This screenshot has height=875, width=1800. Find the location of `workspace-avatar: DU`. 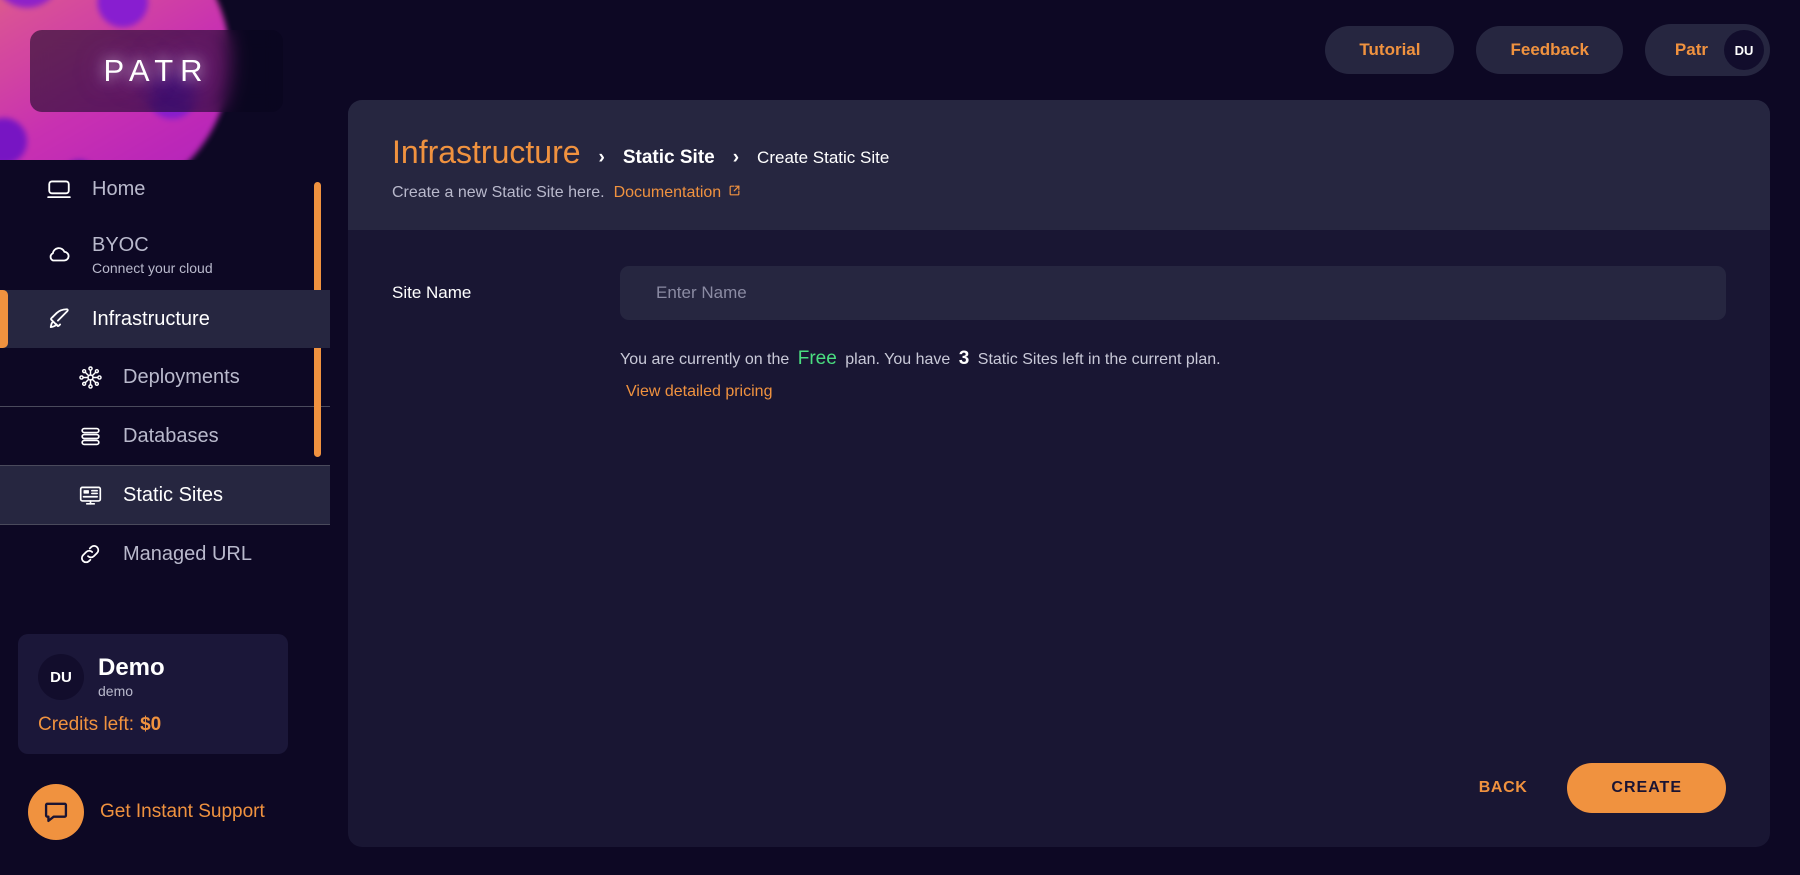

workspace-avatar: DU is located at coordinates (61, 677).